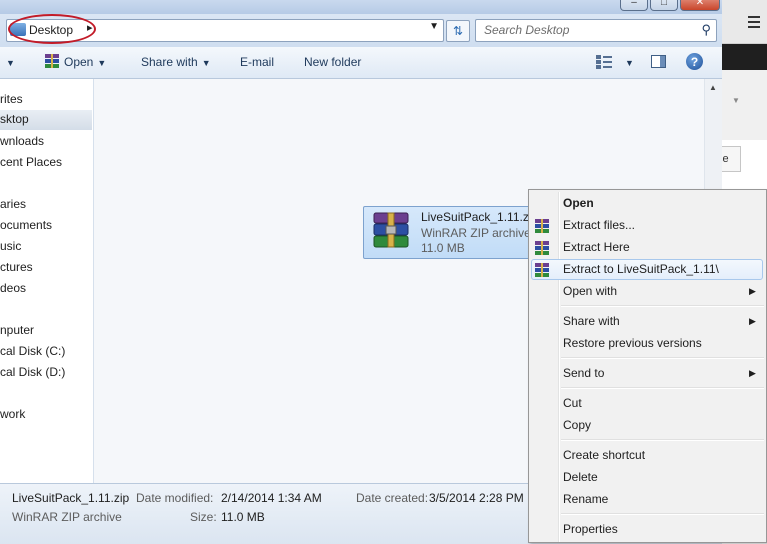 Image resolution: width=767 pixels, height=544 pixels. Describe the element at coordinates (589, 30) in the screenshot. I see `search-input` at that location.